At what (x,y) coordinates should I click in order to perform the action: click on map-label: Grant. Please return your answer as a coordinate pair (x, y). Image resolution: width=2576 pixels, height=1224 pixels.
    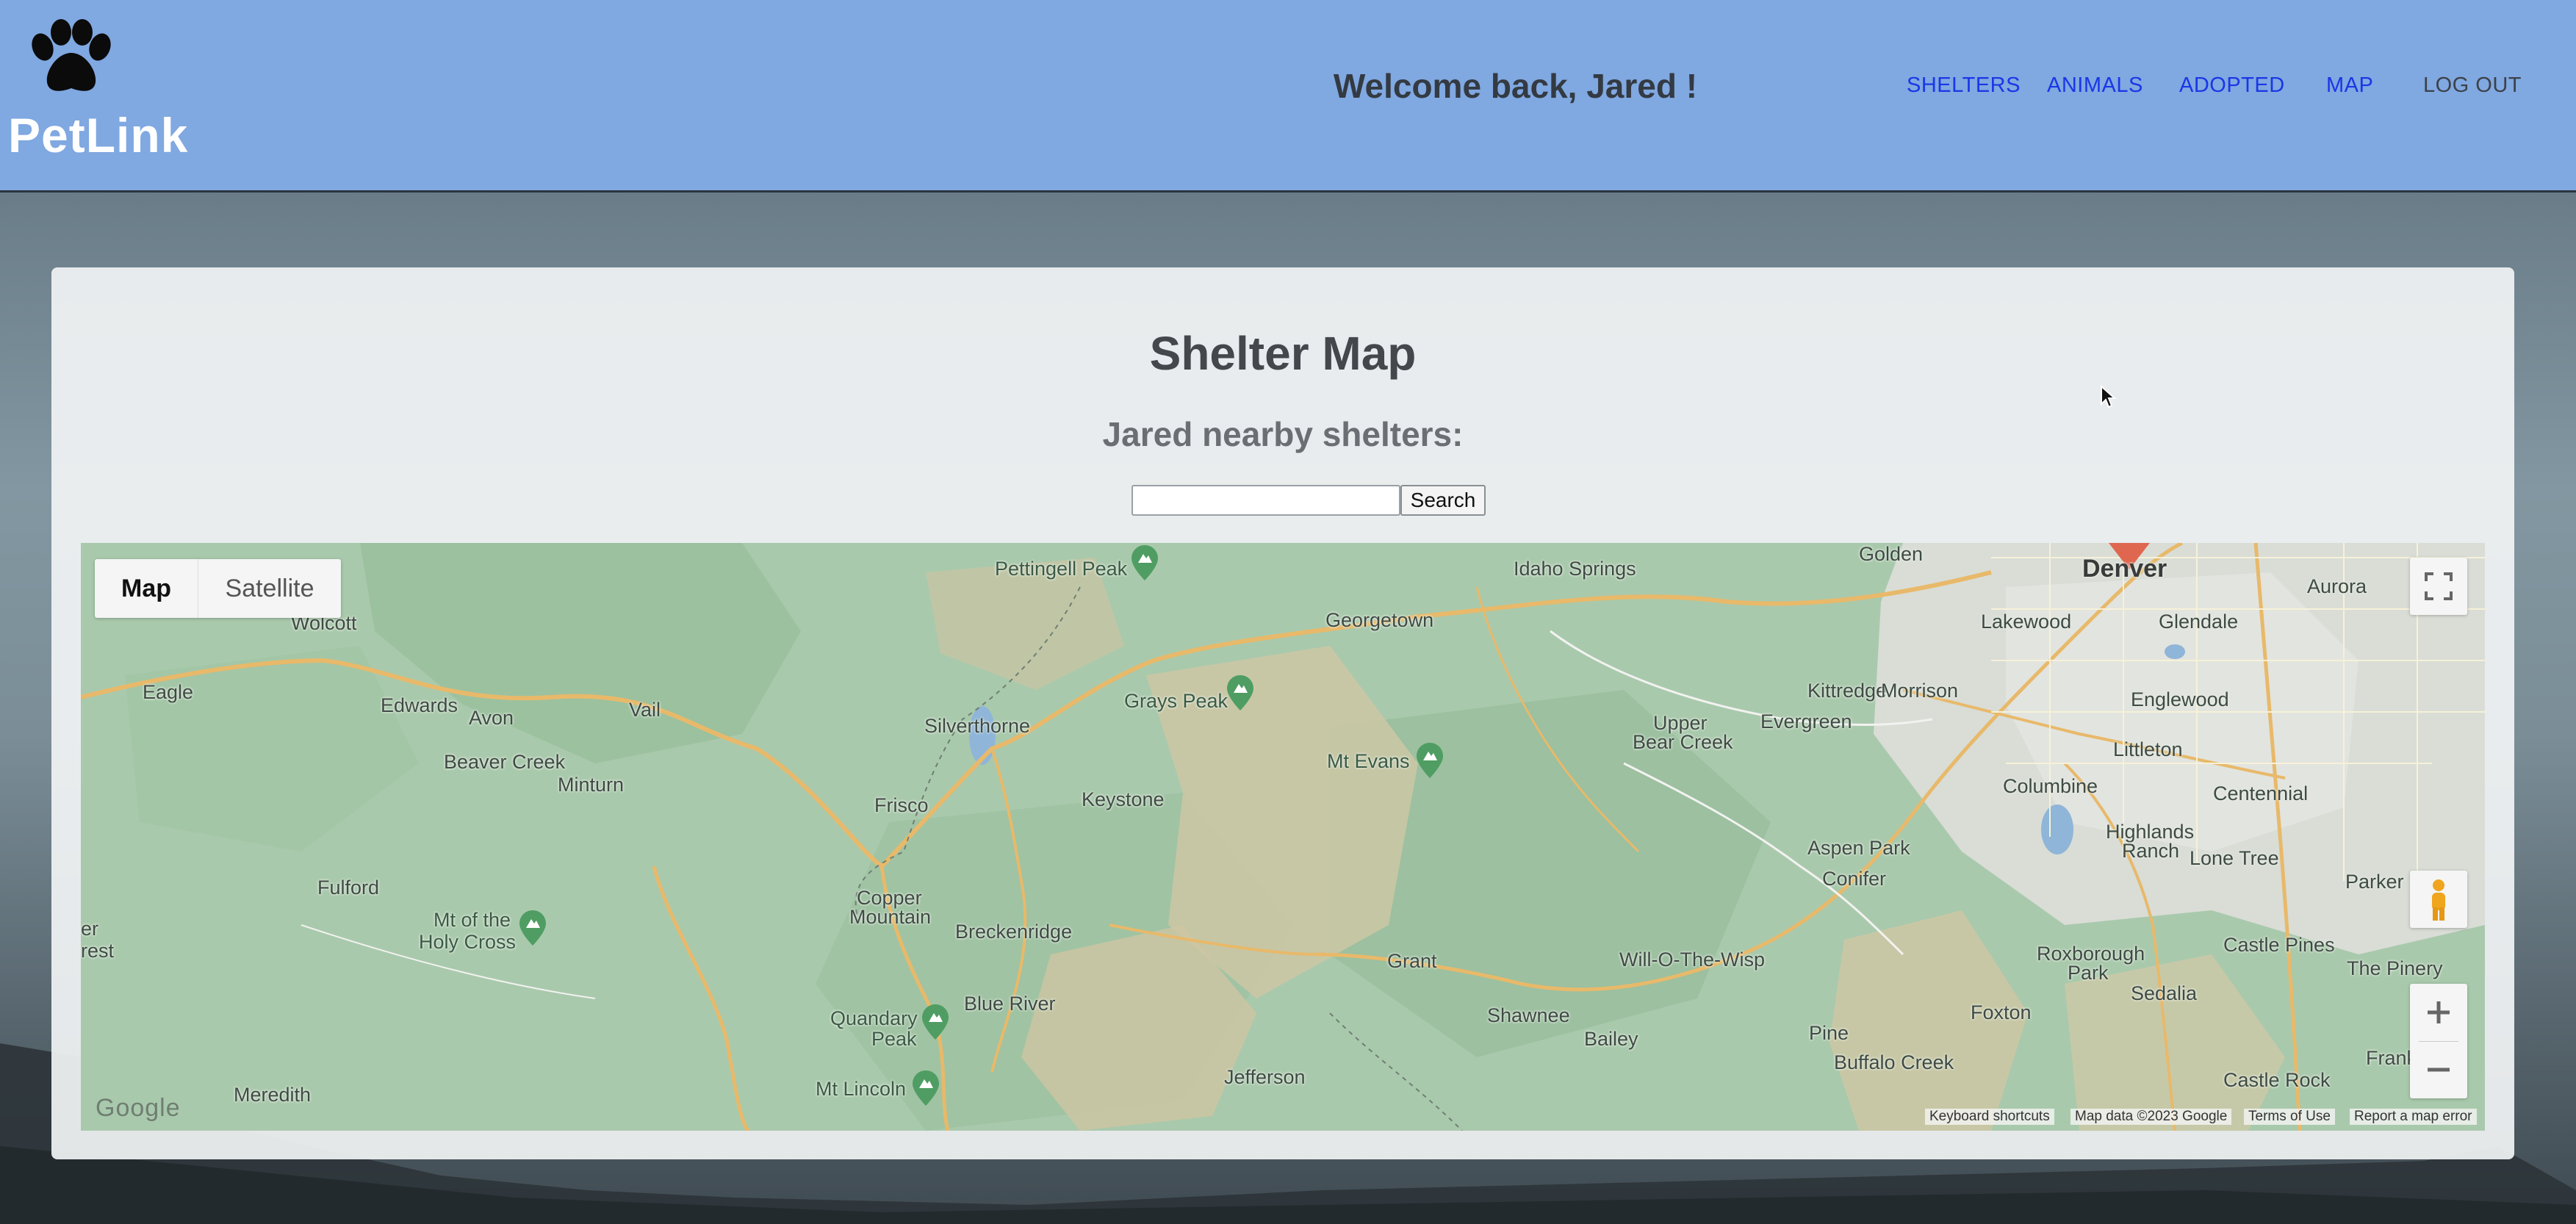
    Looking at the image, I should click on (1412, 961).